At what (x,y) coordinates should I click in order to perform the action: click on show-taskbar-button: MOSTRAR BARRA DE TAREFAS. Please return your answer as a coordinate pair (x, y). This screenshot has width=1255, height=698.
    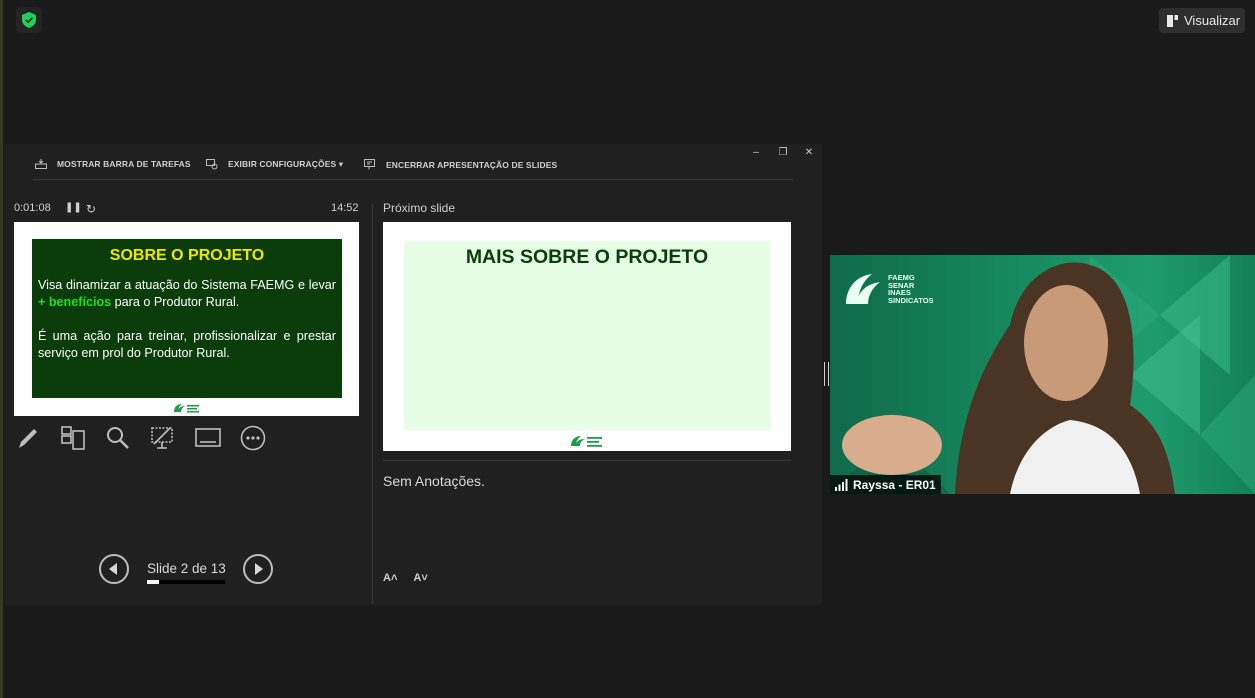
    Looking at the image, I should click on (113, 164).